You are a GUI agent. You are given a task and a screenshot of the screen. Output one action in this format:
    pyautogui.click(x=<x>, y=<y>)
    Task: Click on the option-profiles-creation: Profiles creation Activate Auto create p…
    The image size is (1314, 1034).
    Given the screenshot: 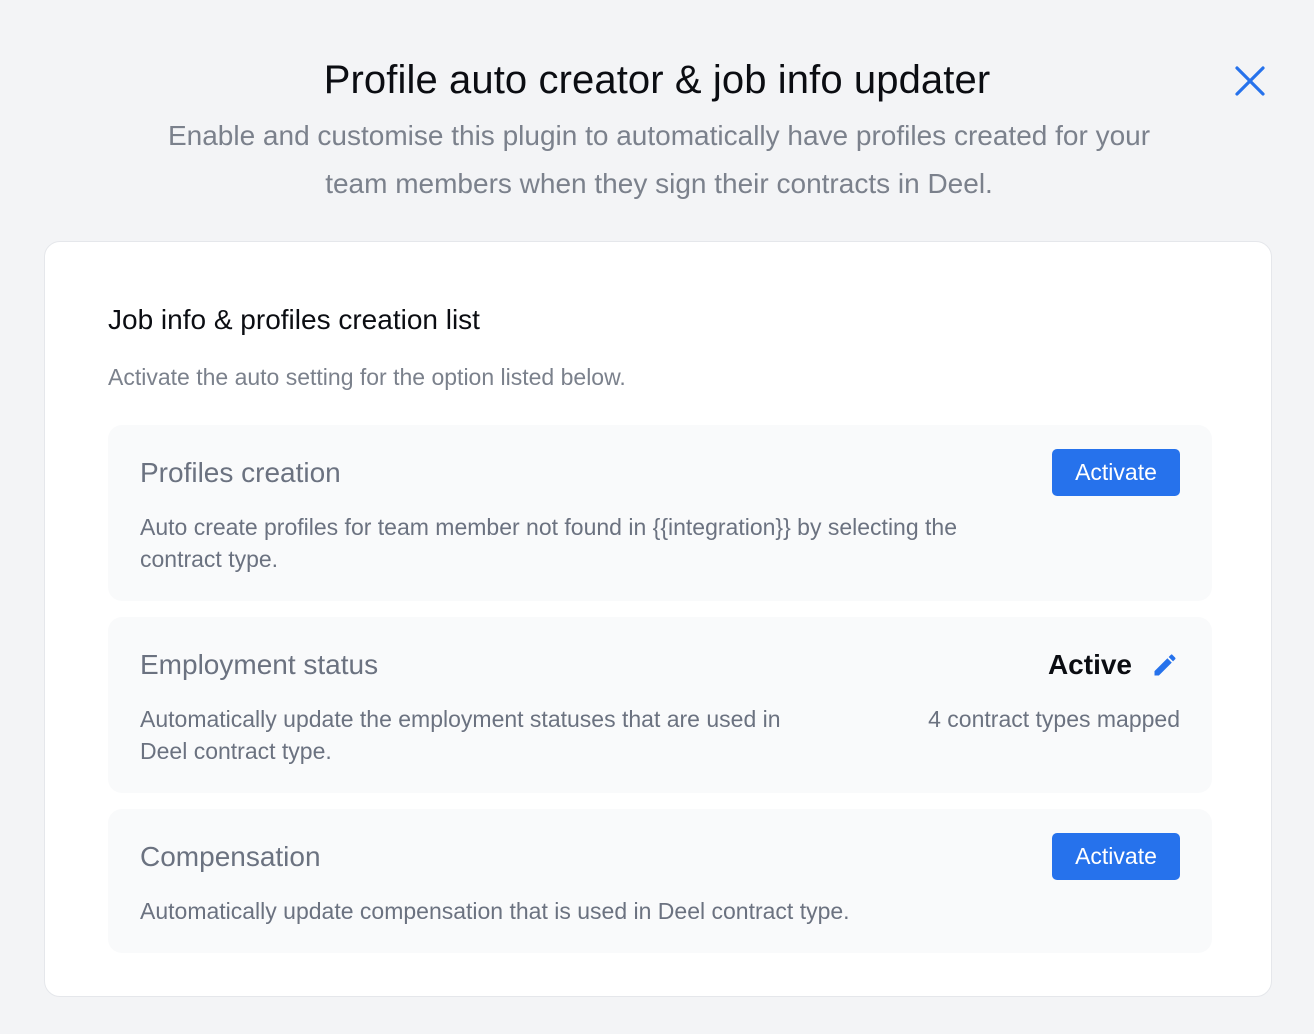 What is the action you would take?
    pyautogui.click(x=660, y=513)
    